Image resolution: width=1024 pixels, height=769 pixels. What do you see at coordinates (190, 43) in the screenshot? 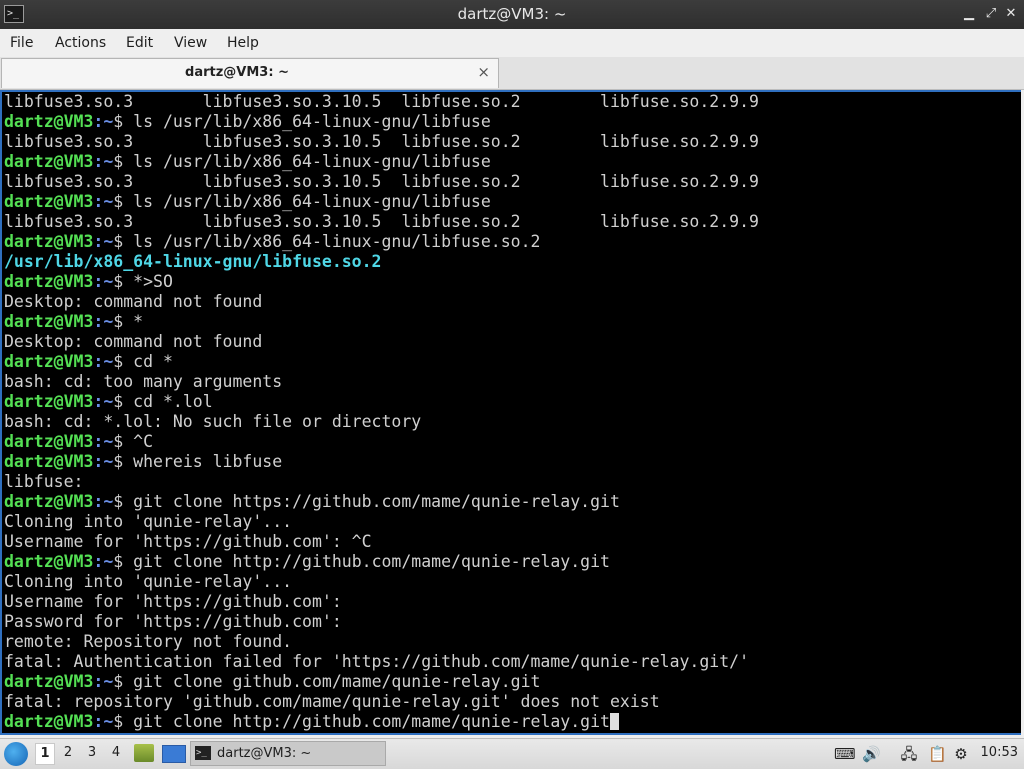
I see `menu-view: View` at bounding box center [190, 43].